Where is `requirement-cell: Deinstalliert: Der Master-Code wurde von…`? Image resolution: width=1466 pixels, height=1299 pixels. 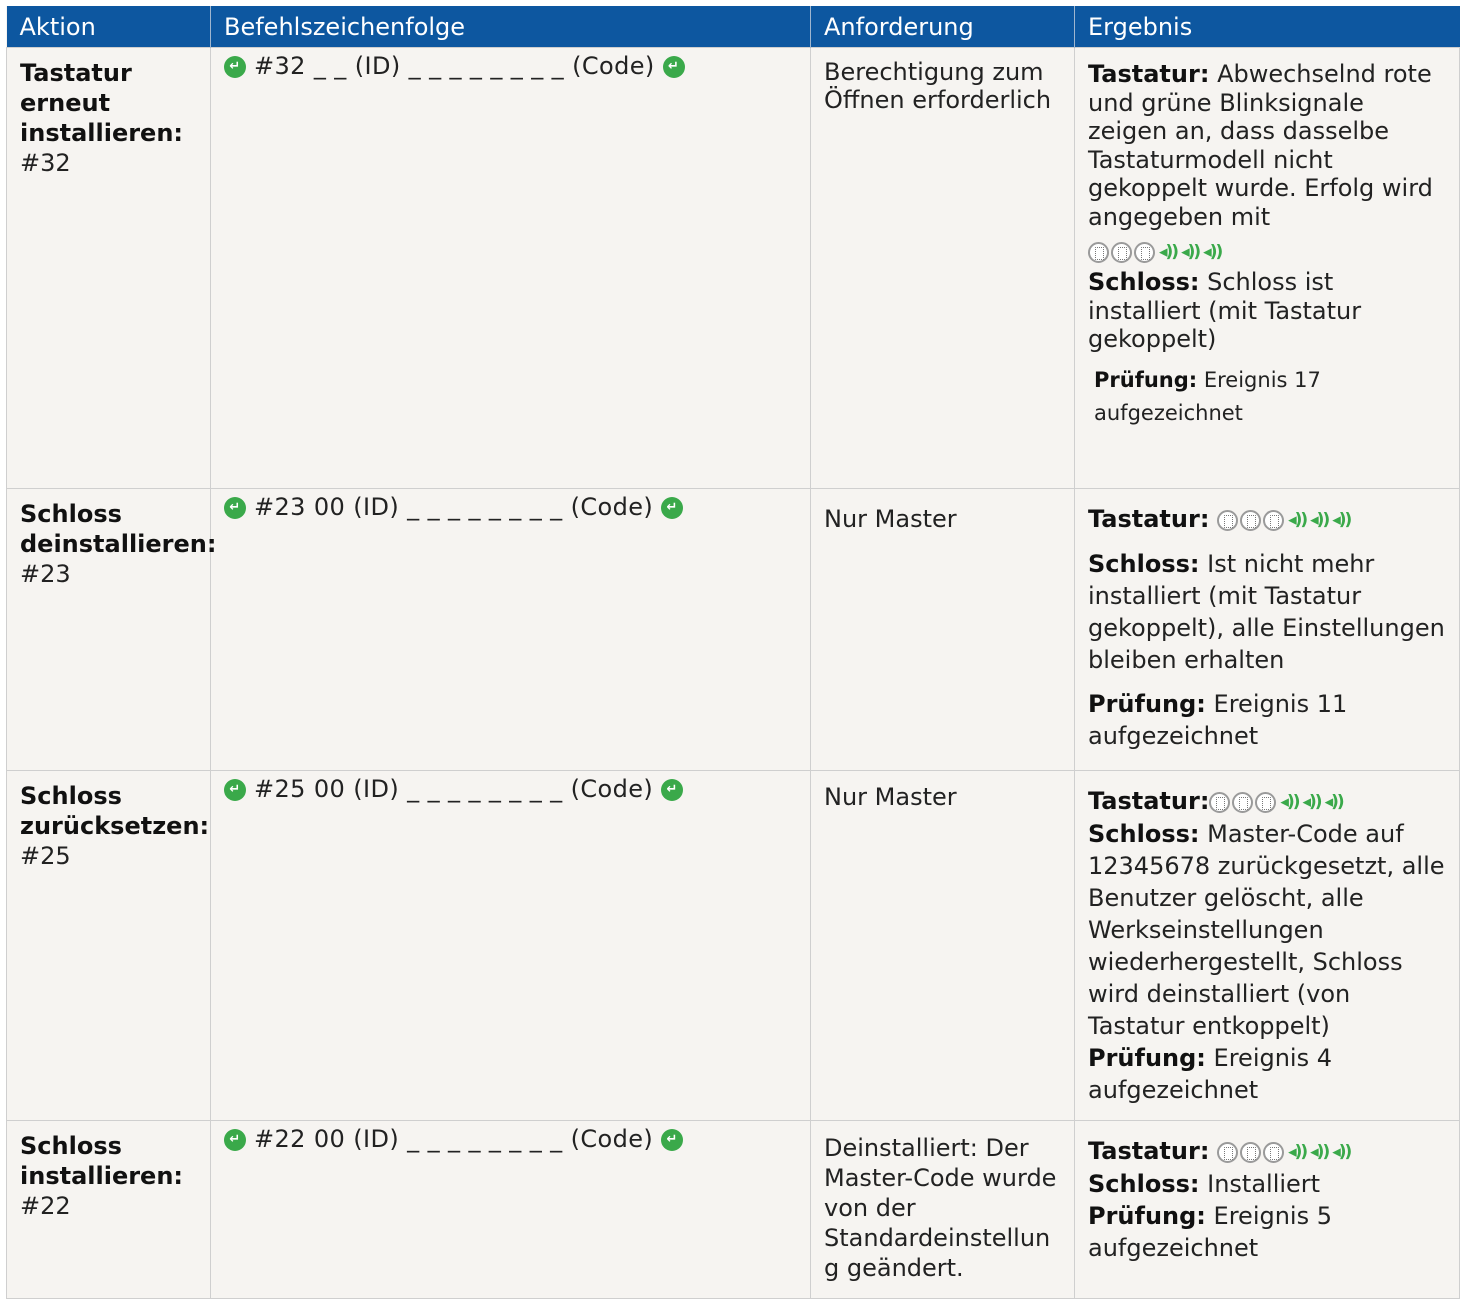 requirement-cell: Deinstalliert: Der Master-Code wurde von… is located at coordinates (942, 1209).